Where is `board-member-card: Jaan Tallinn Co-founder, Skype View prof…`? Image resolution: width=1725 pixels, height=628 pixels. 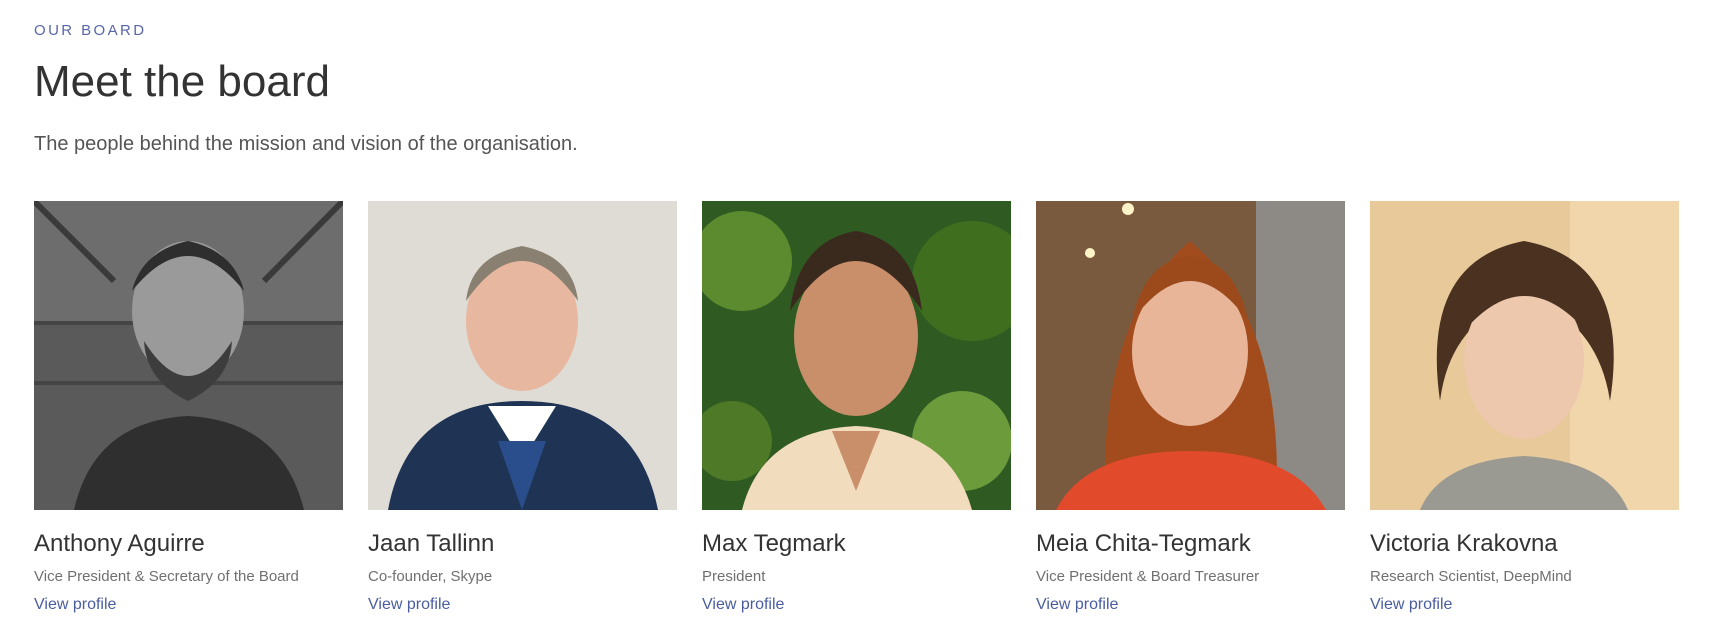
board-member-card: Jaan Tallinn Co-founder, Skype View prof… is located at coordinates (522, 407).